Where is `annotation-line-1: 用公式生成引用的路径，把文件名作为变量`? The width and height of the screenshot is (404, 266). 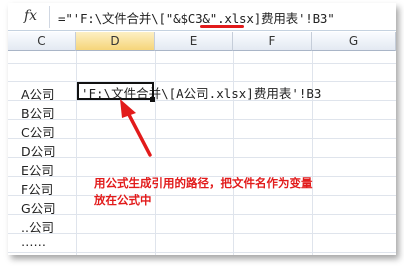
annotation-line-1: 用公式生成引用的路径，把文件名作为变量 is located at coordinates (203, 183).